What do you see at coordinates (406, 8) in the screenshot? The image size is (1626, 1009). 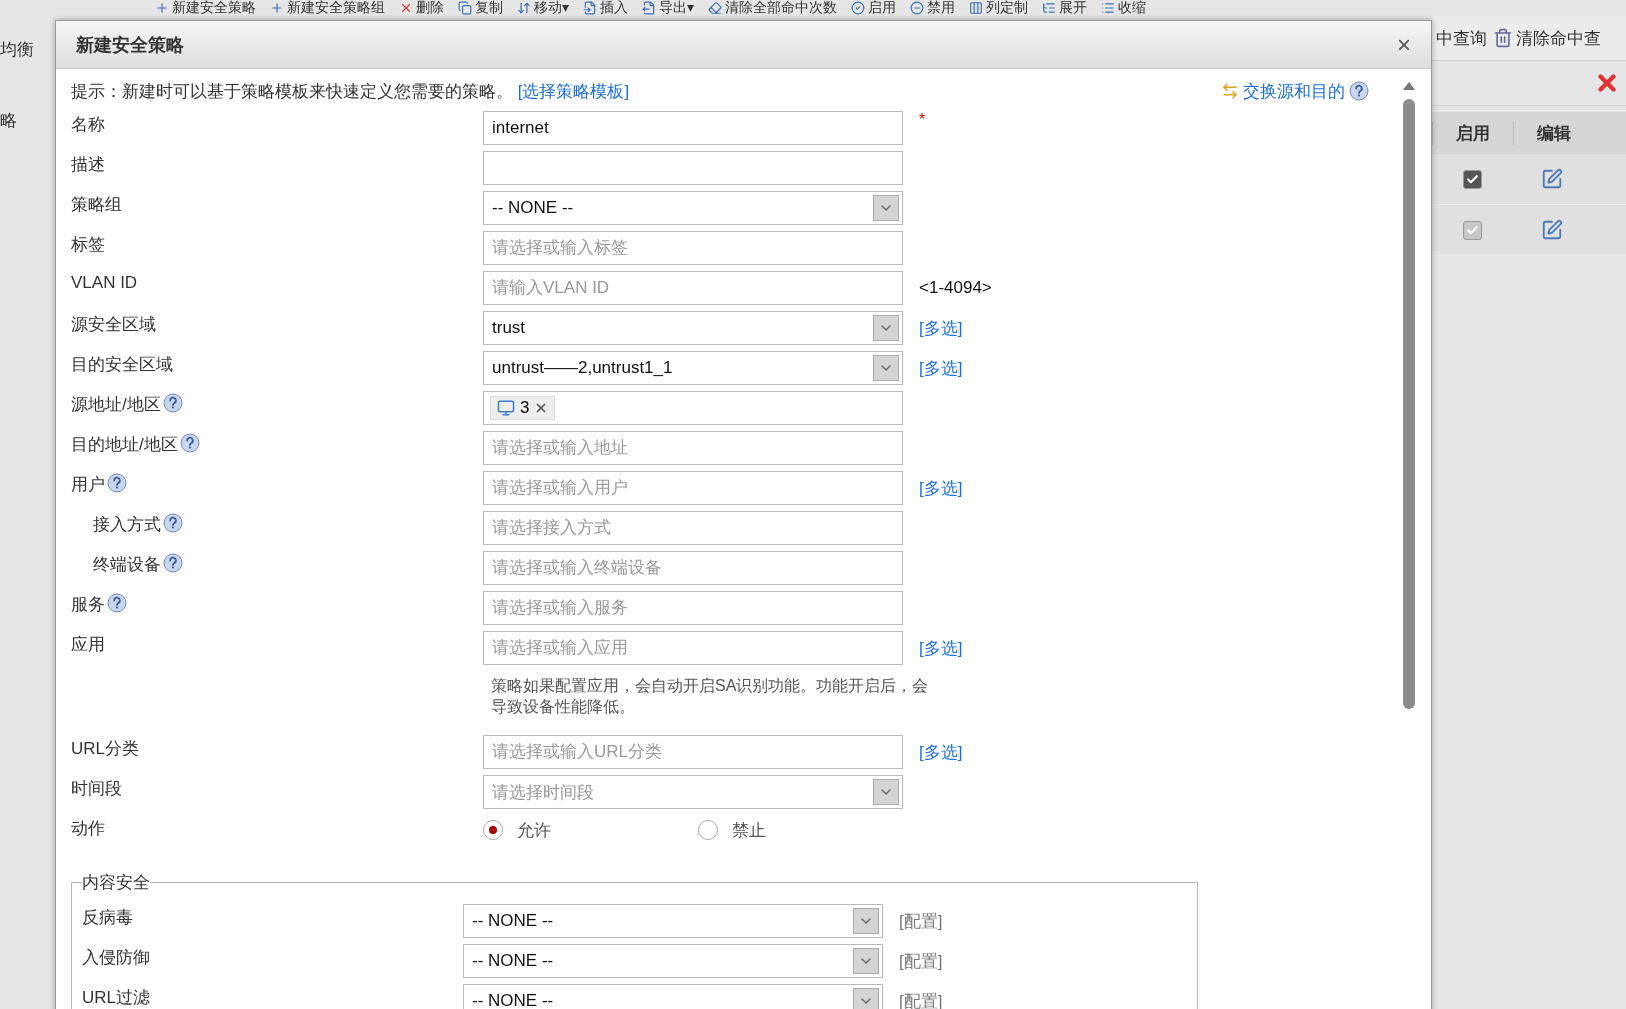 I see `delete-icon` at bounding box center [406, 8].